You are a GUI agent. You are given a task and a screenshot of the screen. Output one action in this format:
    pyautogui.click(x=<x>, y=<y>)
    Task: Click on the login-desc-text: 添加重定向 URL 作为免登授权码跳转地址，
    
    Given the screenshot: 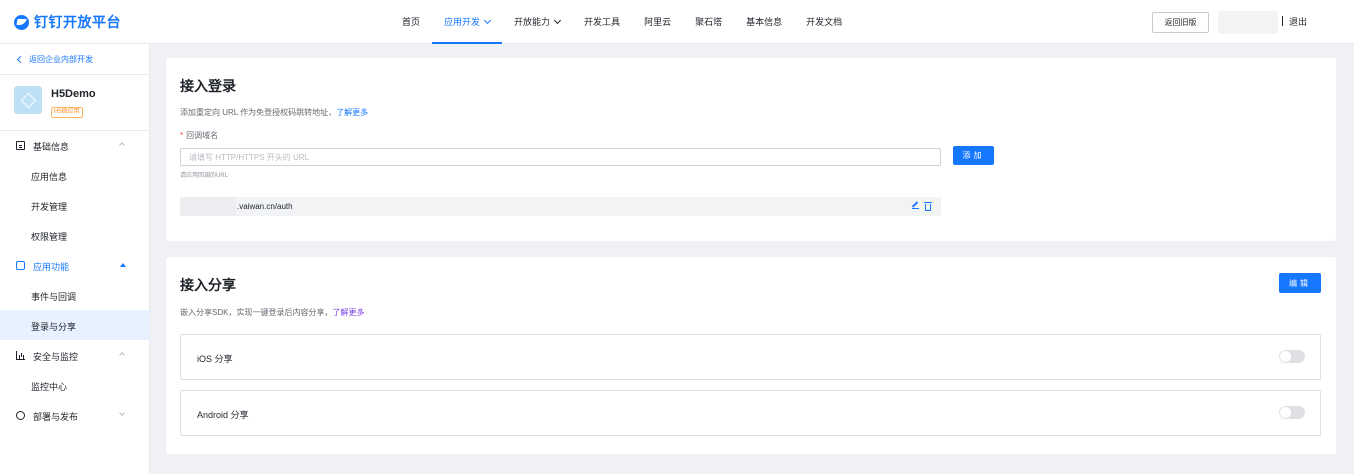 What is the action you would take?
    pyautogui.click(x=258, y=112)
    